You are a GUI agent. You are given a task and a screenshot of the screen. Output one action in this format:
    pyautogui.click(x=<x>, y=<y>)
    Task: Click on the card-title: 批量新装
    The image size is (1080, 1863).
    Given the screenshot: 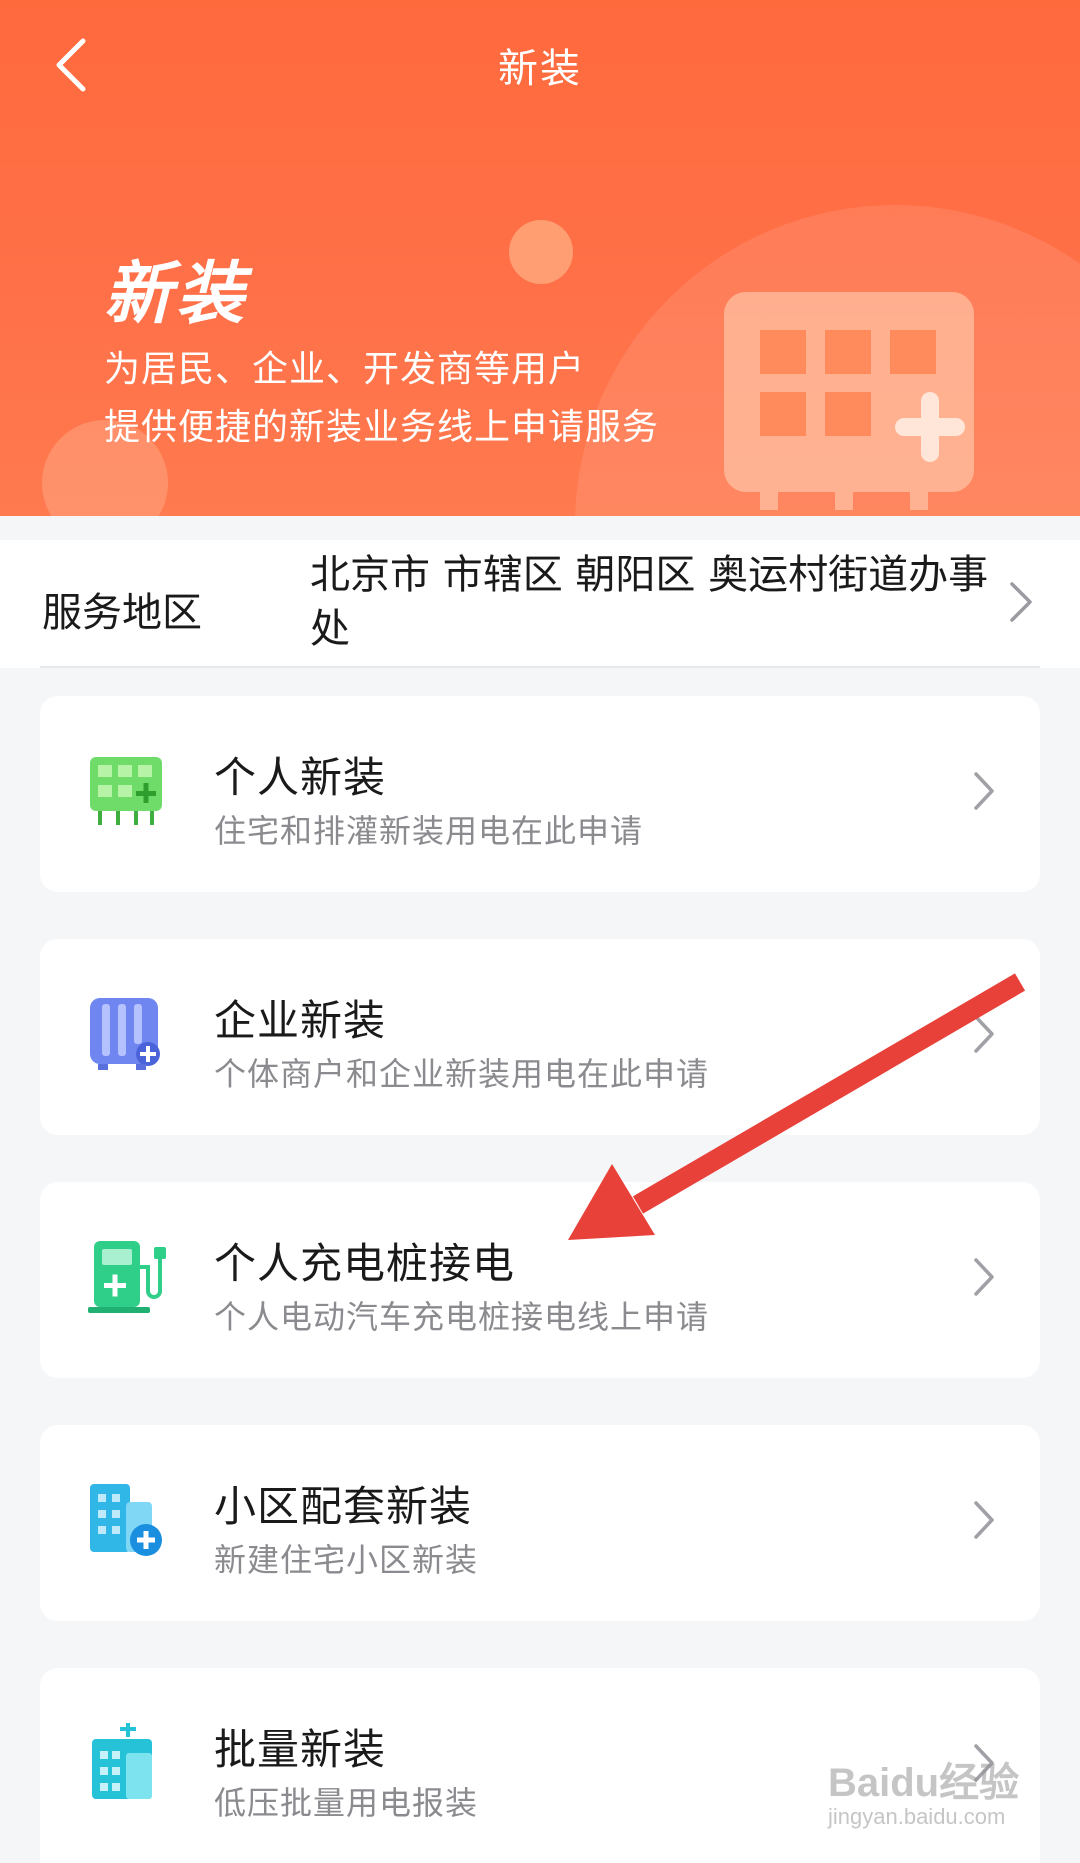 What is the action you would take?
    pyautogui.click(x=300, y=1749)
    